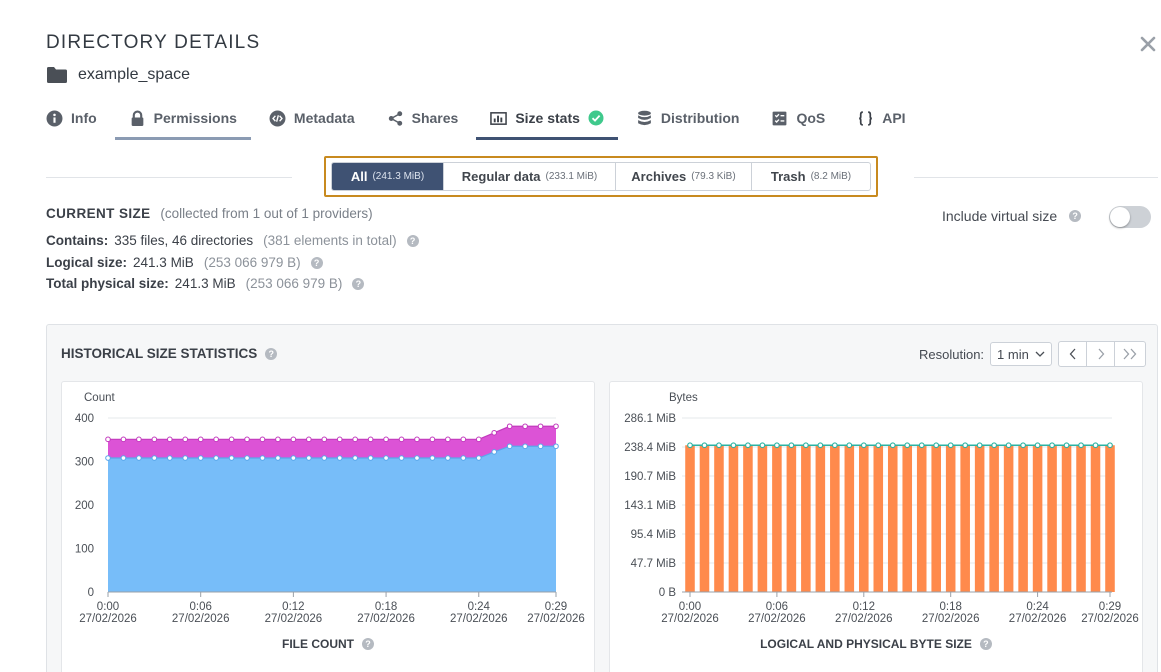 This screenshot has height=672, width=1161. What do you see at coordinates (688, 118) in the screenshot?
I see `tab-distribution: Distribution` at bounding box center [688, 118].